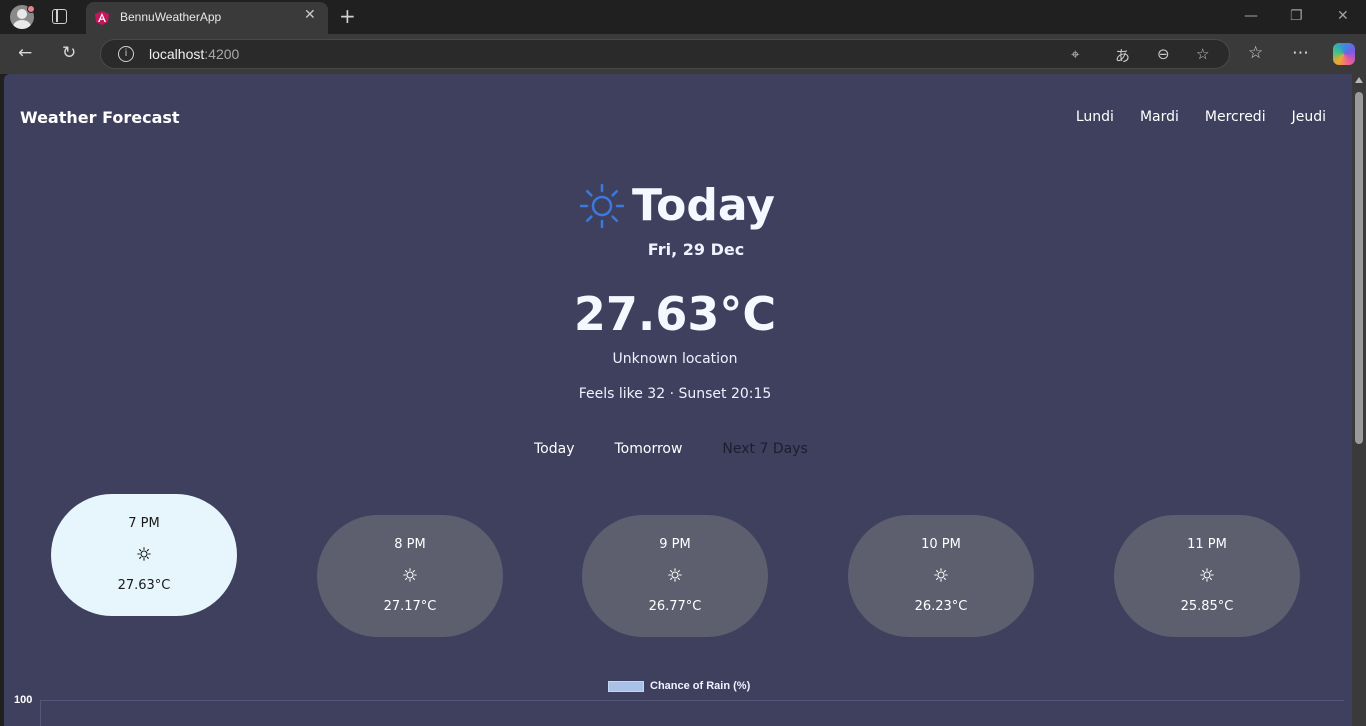 The height and width of the screenshot is (726, 1366). What do you see at coordinates (144, 523) in the screenshot?
I see `hour-time: 7 PM` at bounding box center [144, 523].